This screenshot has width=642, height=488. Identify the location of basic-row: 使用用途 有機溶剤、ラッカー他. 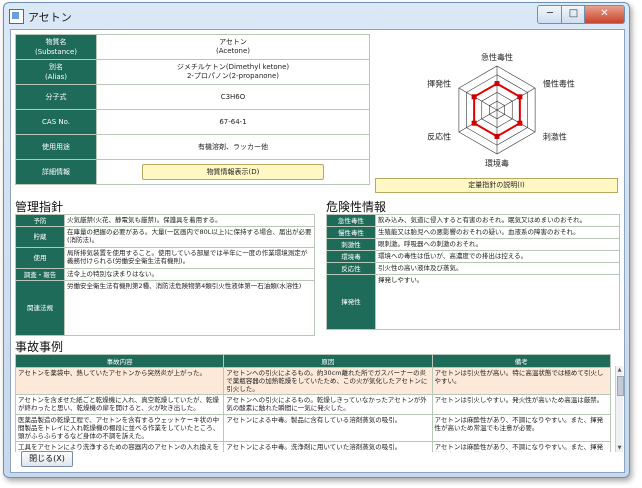
(192, 147).